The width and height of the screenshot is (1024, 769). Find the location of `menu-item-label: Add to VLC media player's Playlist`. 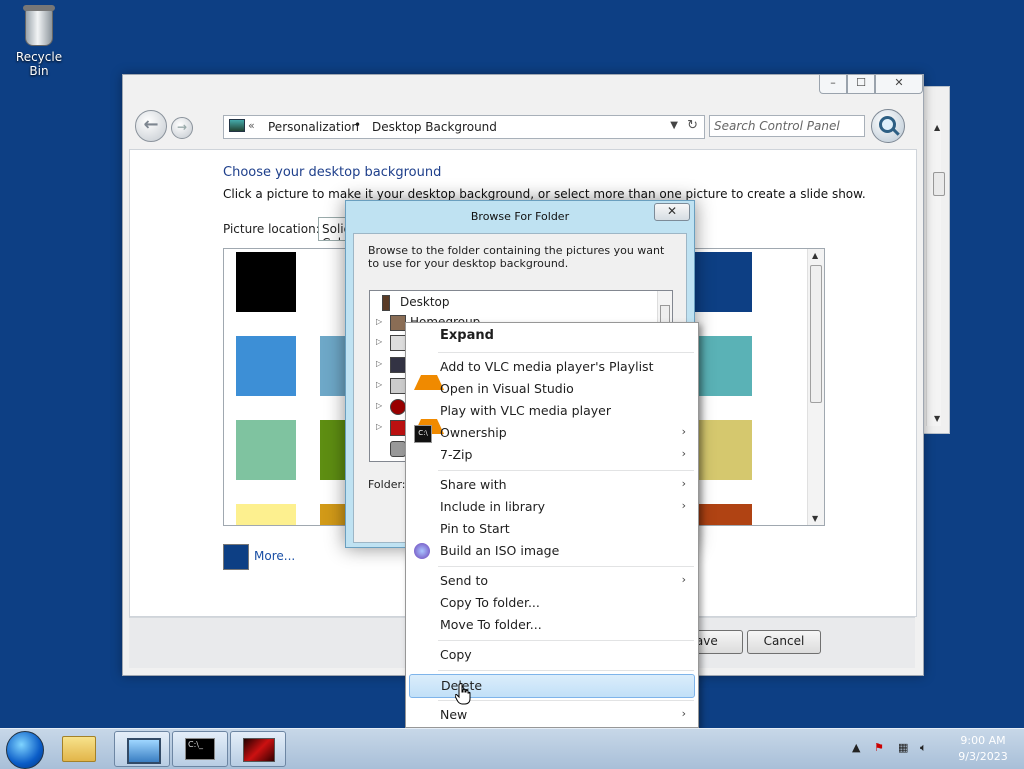

menu-item-label: Add to VLC media player's Playlist is located at coordinates (547, 366).